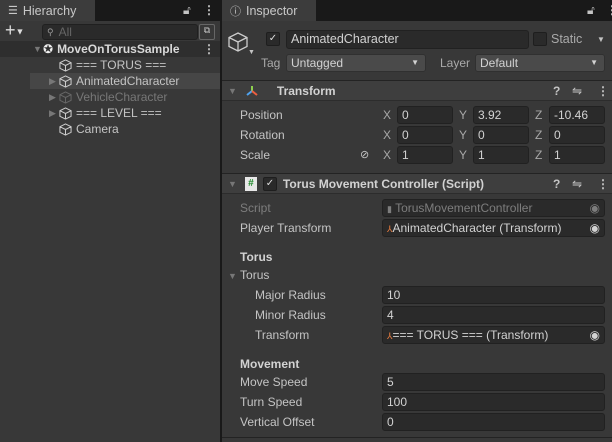  Describe the element at coordinates (255, 275) in the screenshot. I see `torus-foldout-label: Torus` at that location.